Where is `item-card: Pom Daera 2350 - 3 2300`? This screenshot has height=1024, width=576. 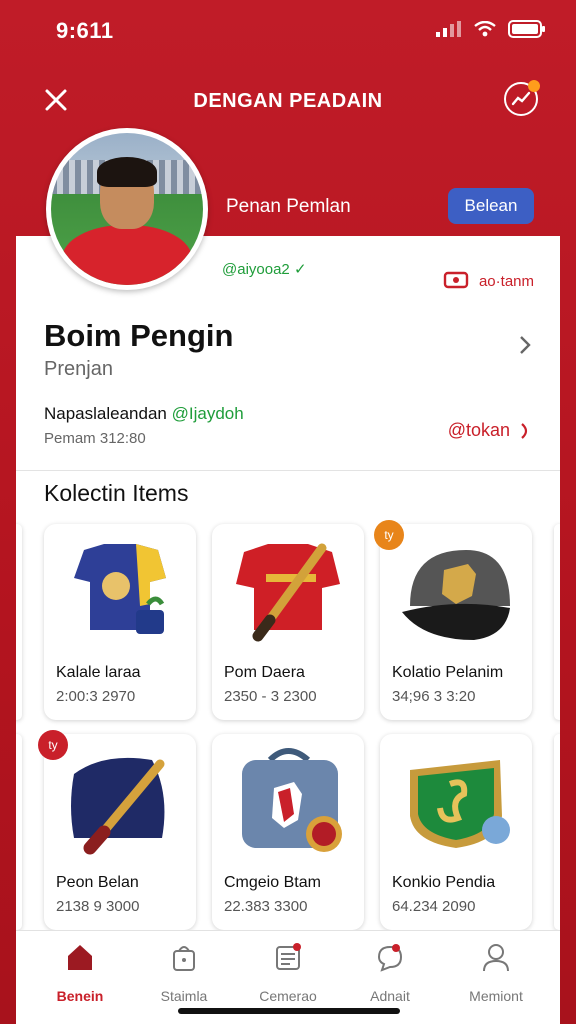
item-card: Pom Daera 2350 - 3 2300 is located at coordinates (288, 622).